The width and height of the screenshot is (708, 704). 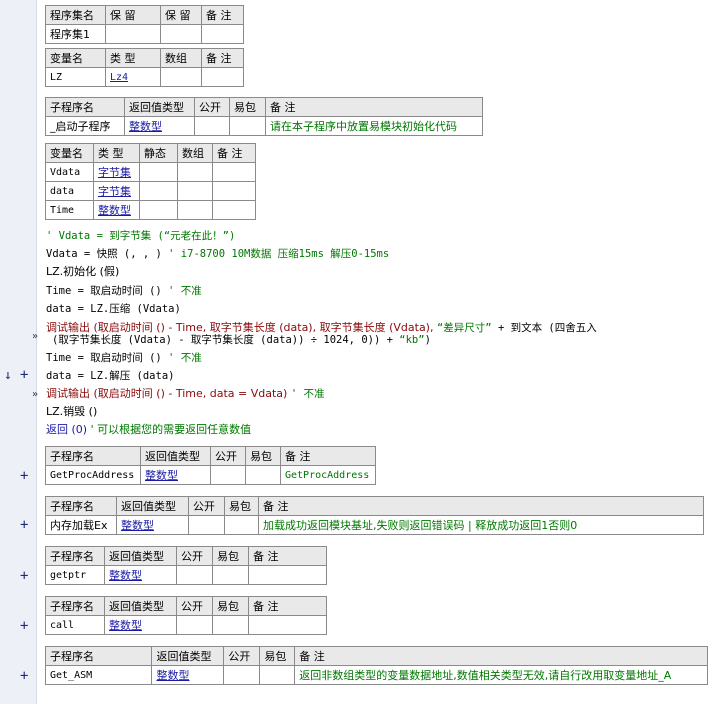 I want to click on sub-table-call: 子程序名 返回值类型 公开 易包 备 注 call 整数型, so click(x=186, y=615).